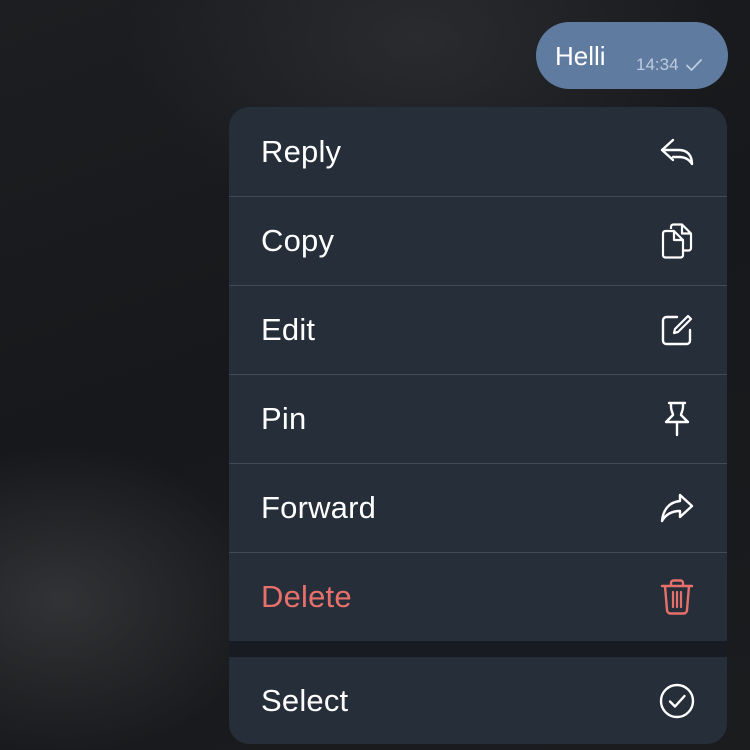  What do you see at coordinates (694, 65) in the screenshot?
I see `check-icon` at bounding box center [694, 65].